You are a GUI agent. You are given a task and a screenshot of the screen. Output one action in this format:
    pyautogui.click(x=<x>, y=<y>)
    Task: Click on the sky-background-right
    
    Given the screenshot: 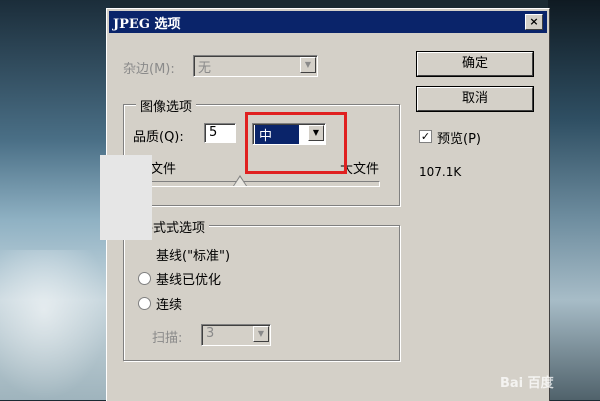 What is the action you would take?
    pyautogui.click(x=574, y=200)
    